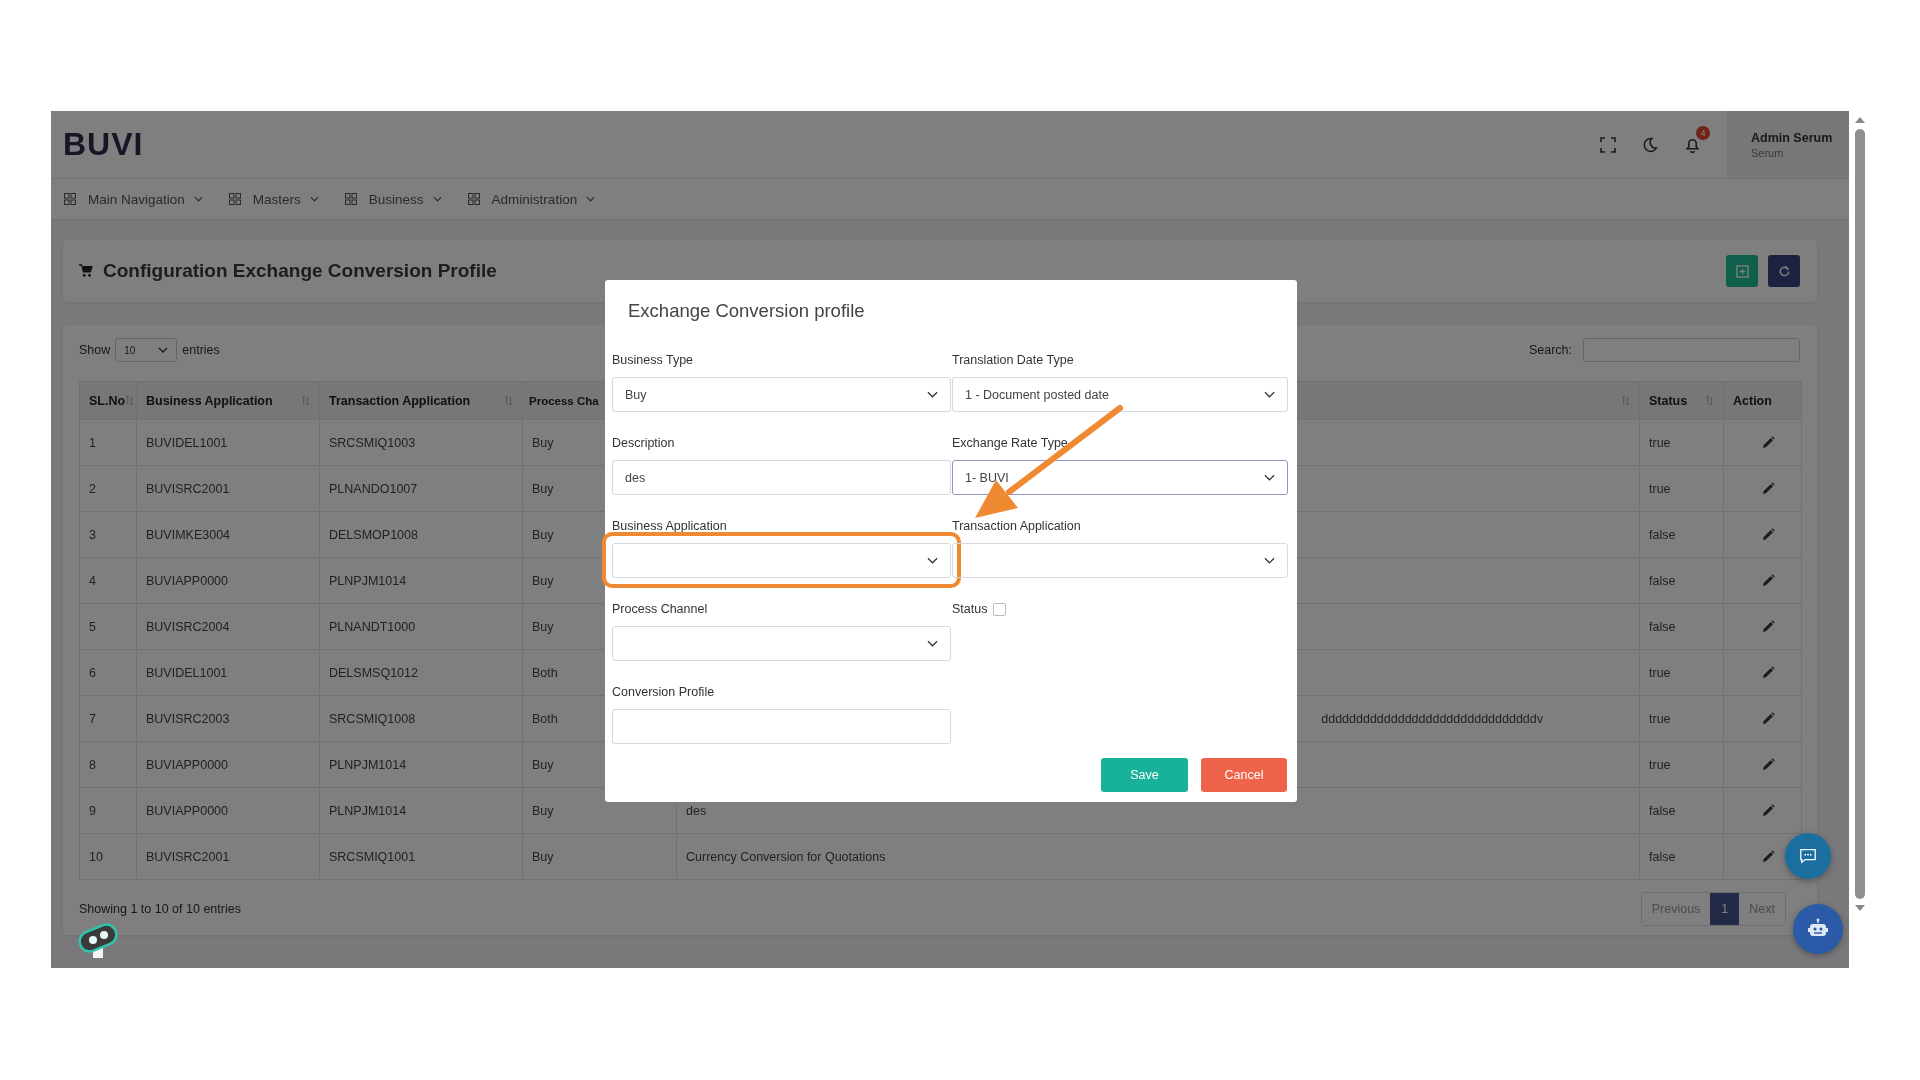 Image resolution: width=1920 pixels, height=1080 pixels. What do you see at coordinates (1859, 908) in the screenshot?
I see `scroll-down-icon` at bounding box center [1859, 908].